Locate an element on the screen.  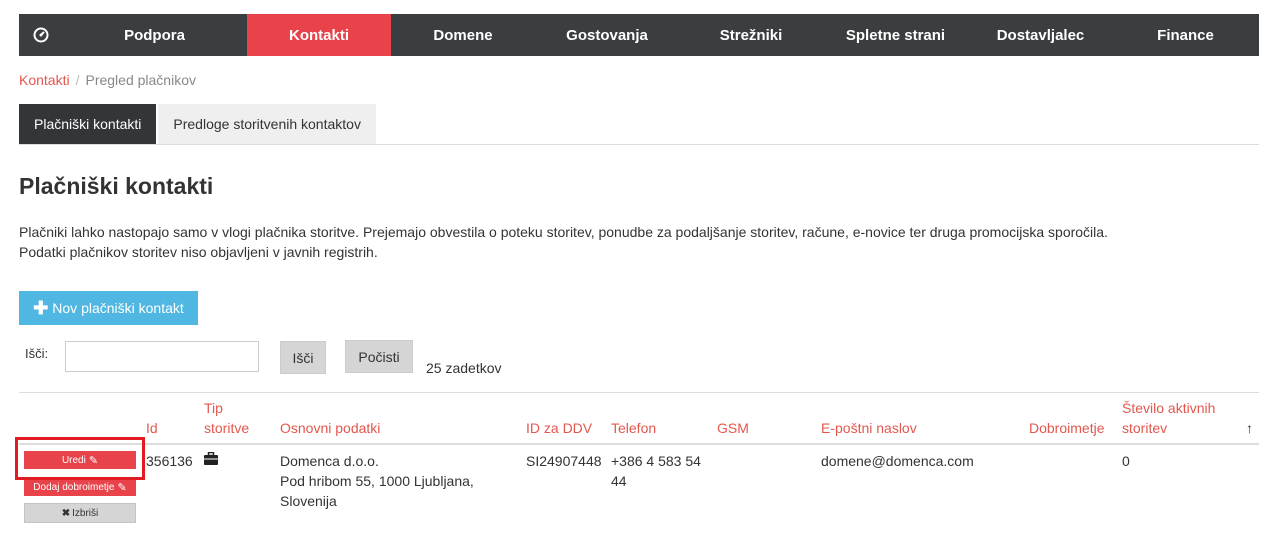
column-header-active-services-line-2: storitev is located at coordinates (1145, 428).